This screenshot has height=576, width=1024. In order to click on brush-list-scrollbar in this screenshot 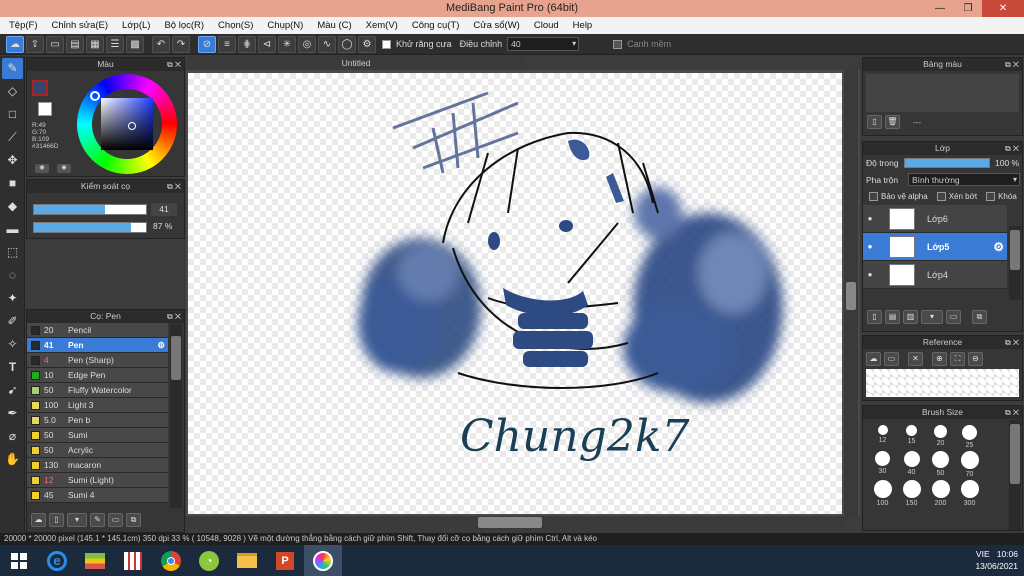, I will do `click(176, 416)`.